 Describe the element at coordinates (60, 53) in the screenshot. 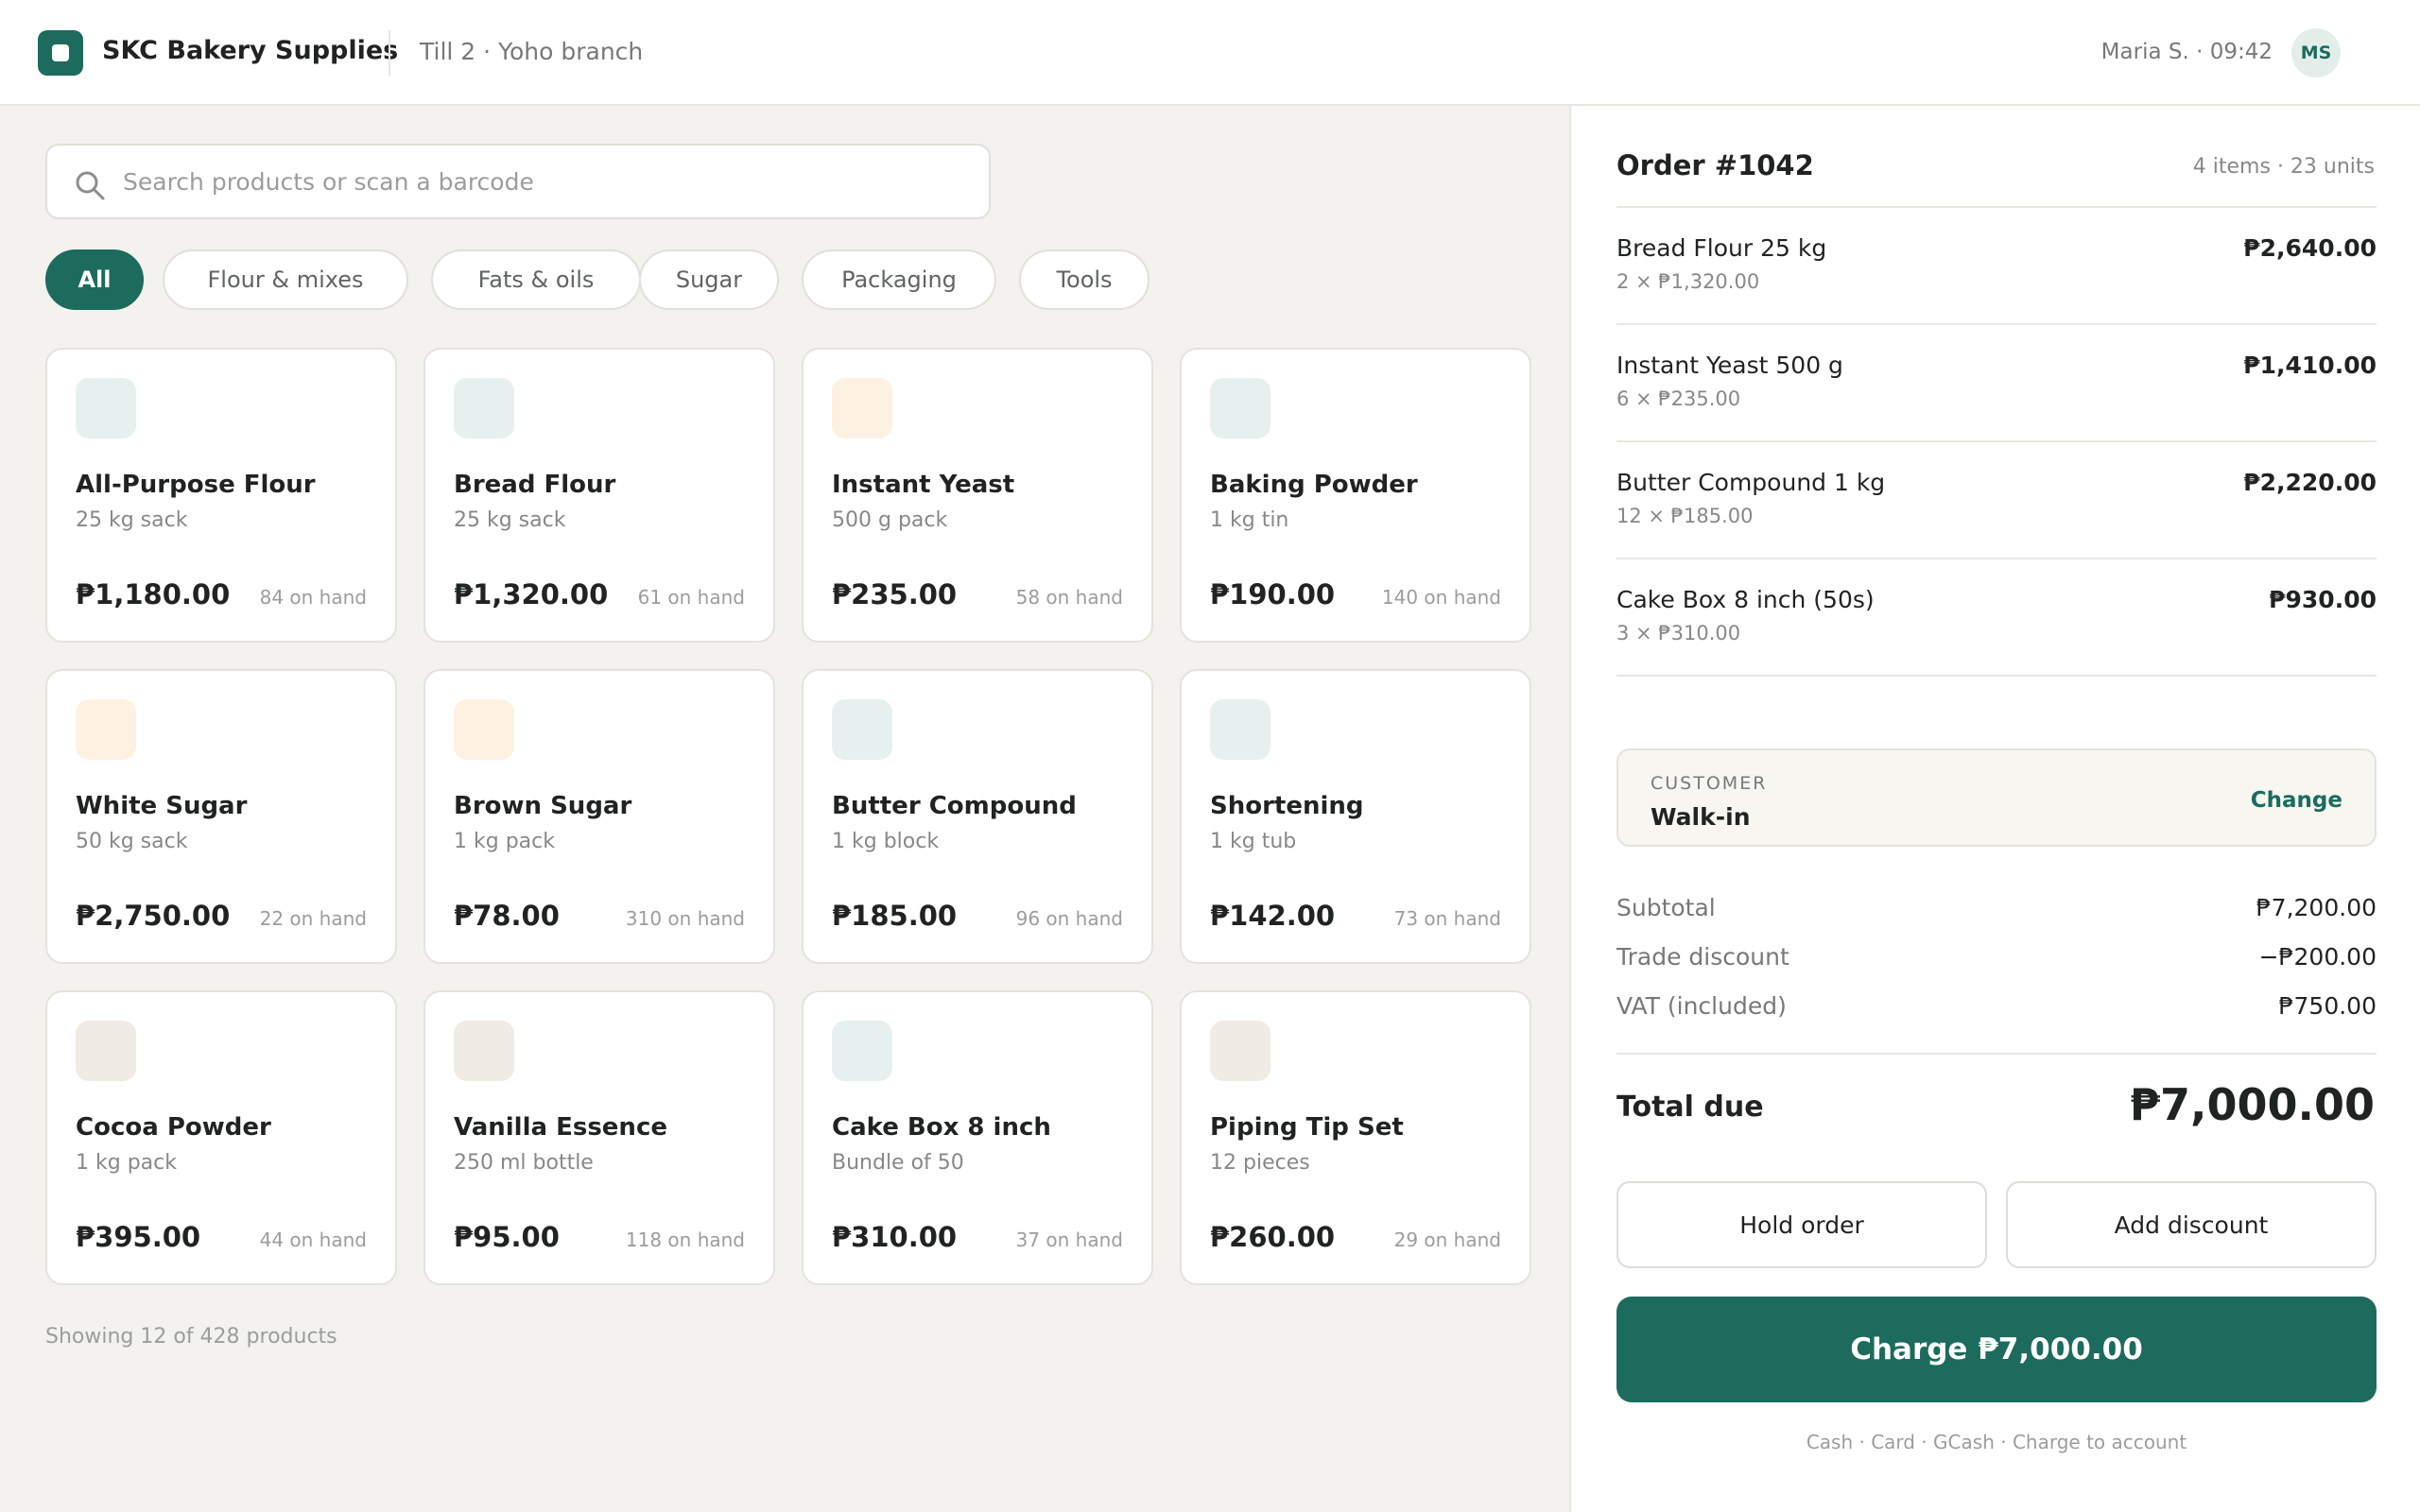

I see `store-logo` at that location.